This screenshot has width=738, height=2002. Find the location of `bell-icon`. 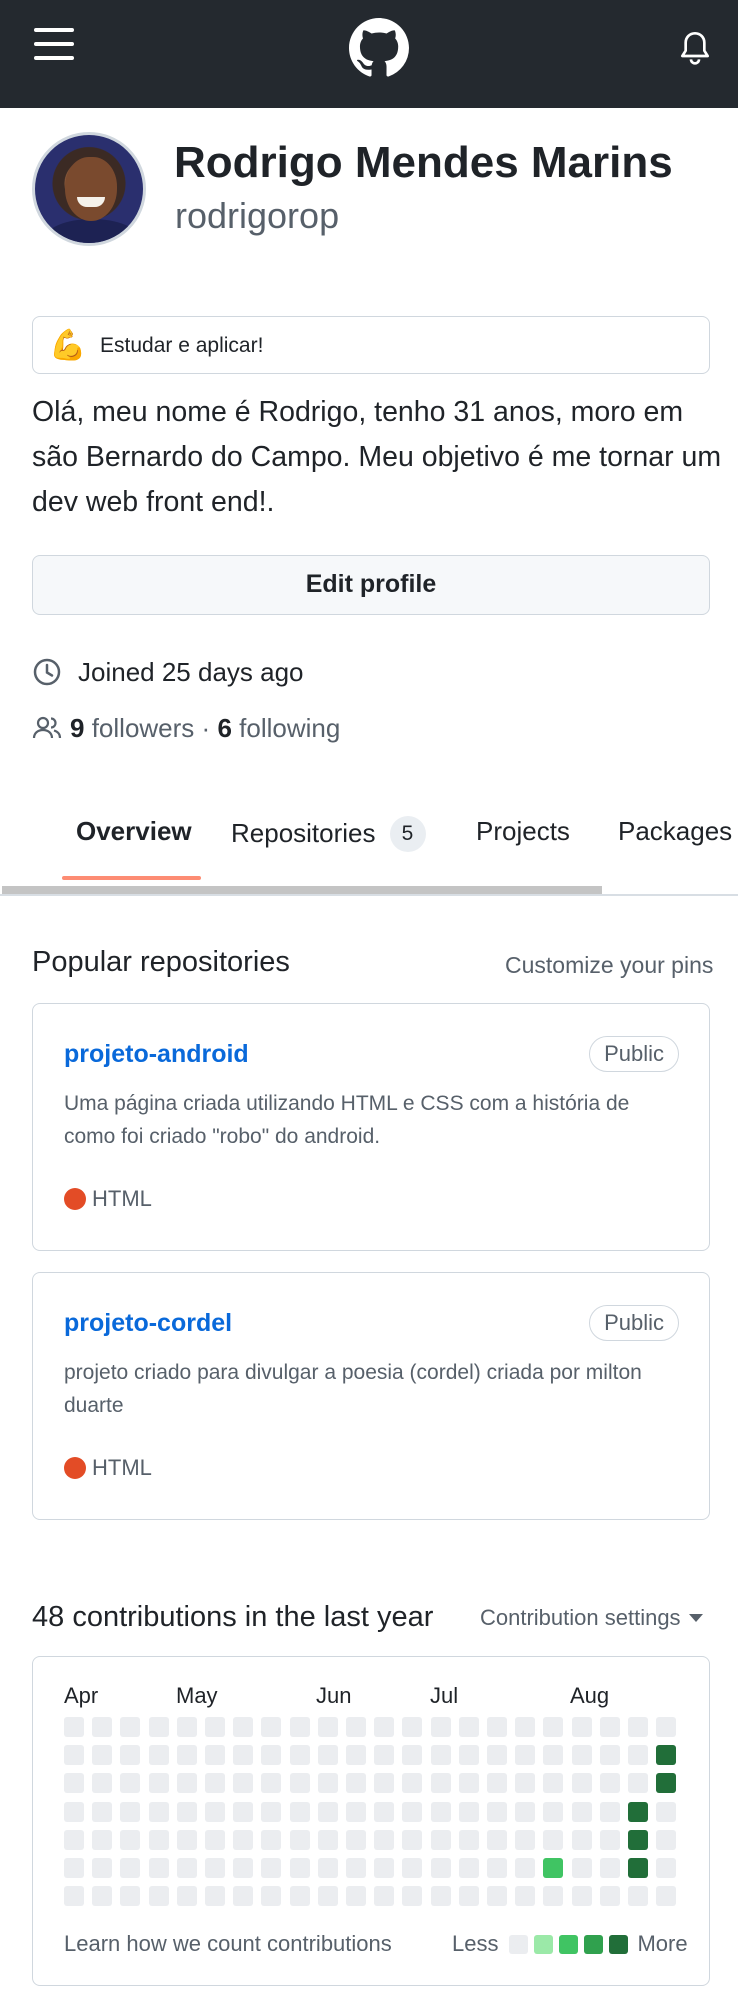

bell-icon is located at coordinates (695, 48).